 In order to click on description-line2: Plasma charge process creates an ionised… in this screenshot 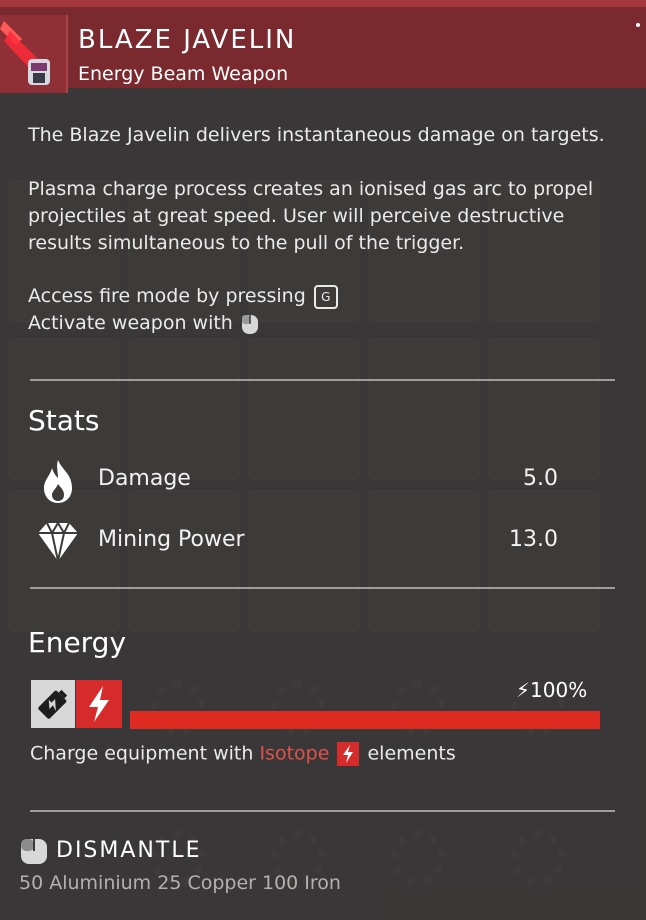, I will do `click(311, 216)`.